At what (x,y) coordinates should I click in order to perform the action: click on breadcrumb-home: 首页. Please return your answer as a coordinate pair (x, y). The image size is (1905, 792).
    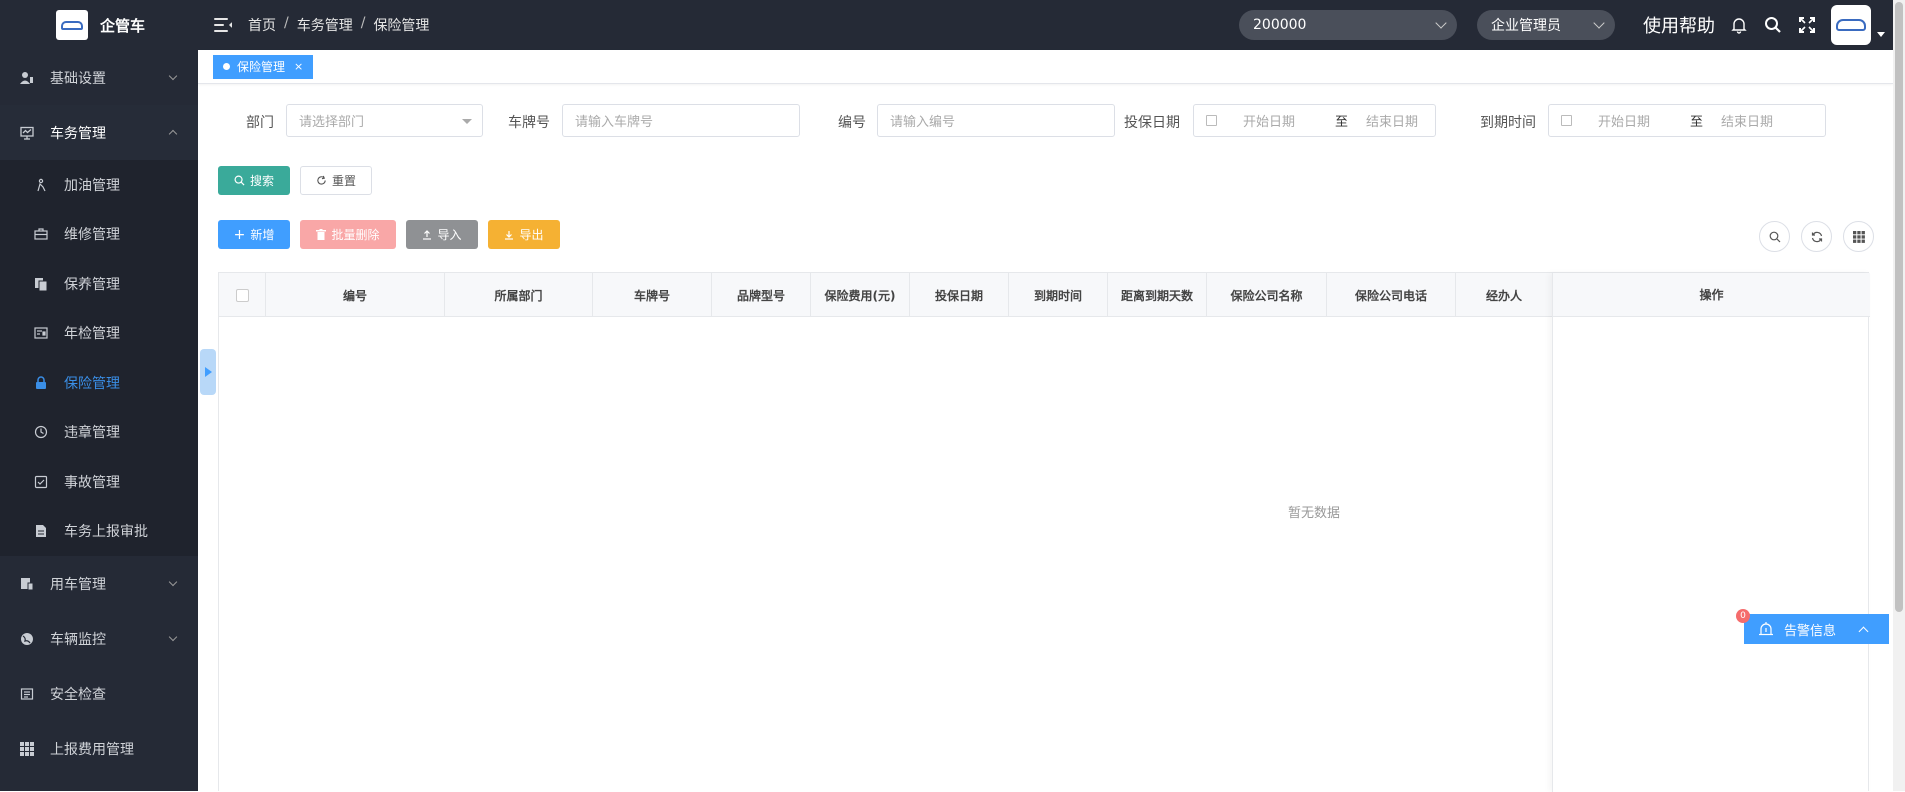
    Looking at the image, I should click on (262, 25).